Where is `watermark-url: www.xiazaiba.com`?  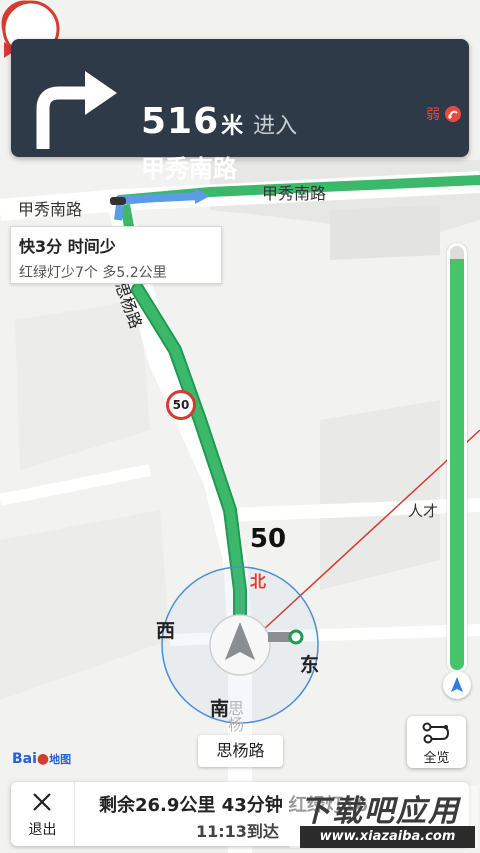 watermark-url: www.xiazaiba.com is located at coordinates (387, 837).